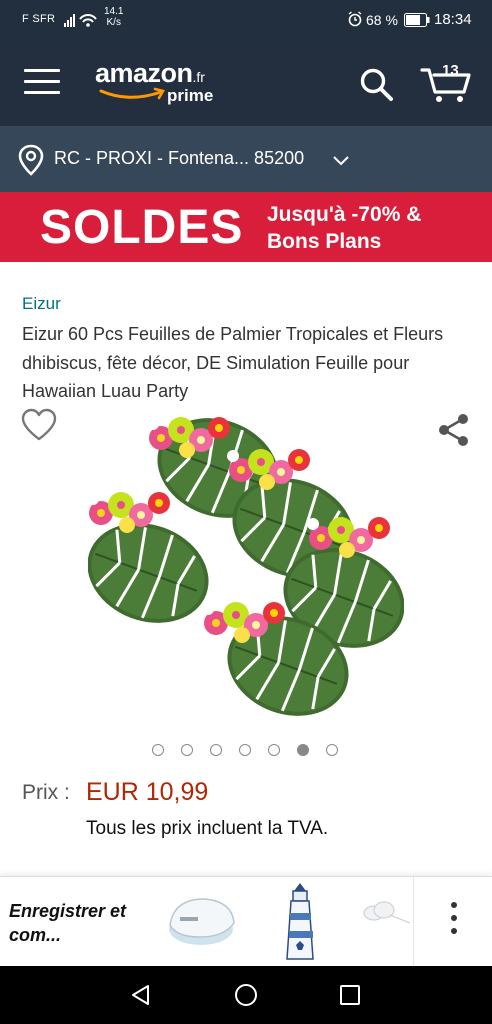 This screenshot has height=1024, width=492. Describe the element at coordinates (454, 432) in the screenshot. I see `share-icon` at that location.